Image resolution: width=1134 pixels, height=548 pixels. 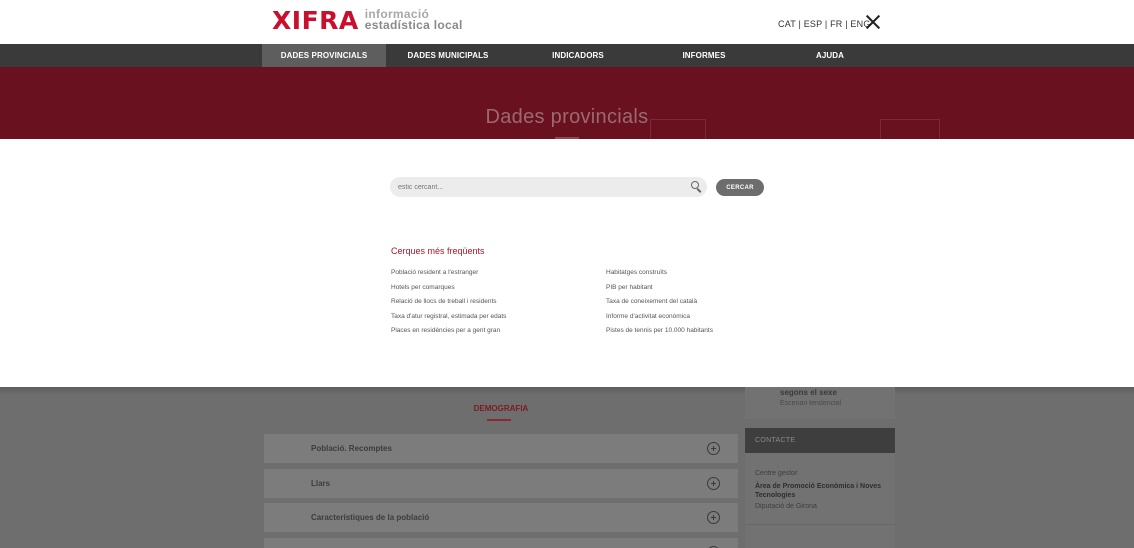 What do you see at coordinates (499, 420) in the screenshot?
I see `category-underline` at bounding box center [499, 420].